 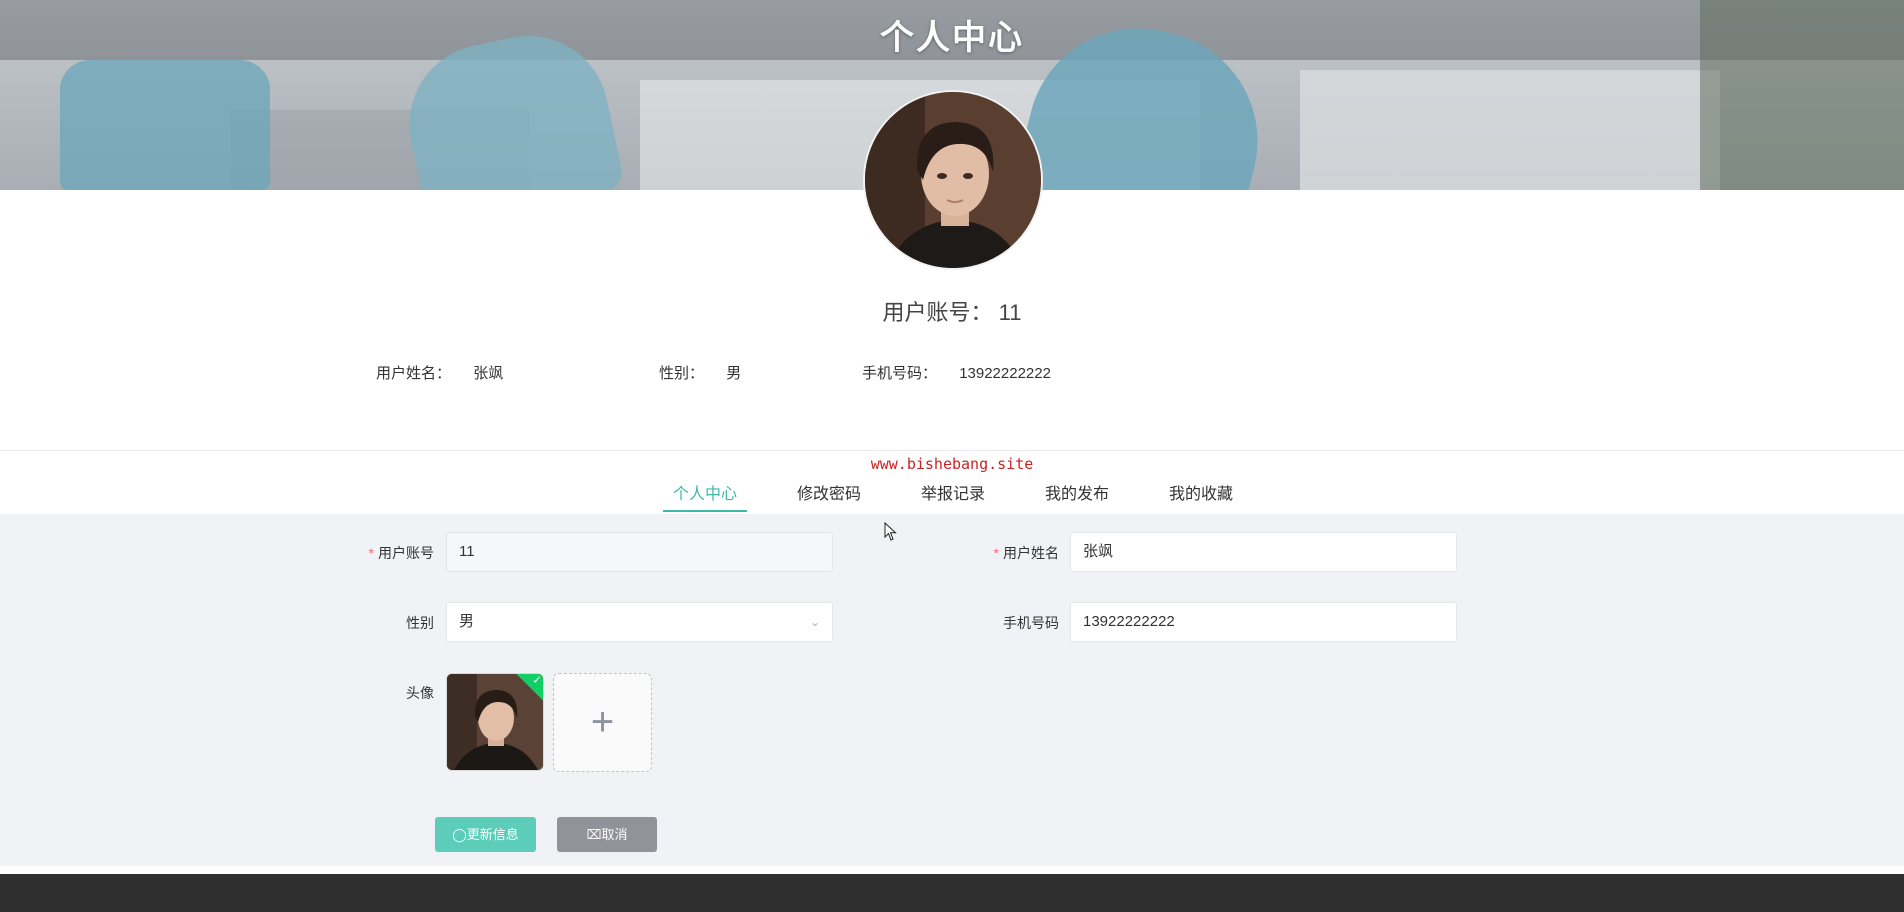 I want to click on phone-value: 13922222222, so click(x=1005, y=373).